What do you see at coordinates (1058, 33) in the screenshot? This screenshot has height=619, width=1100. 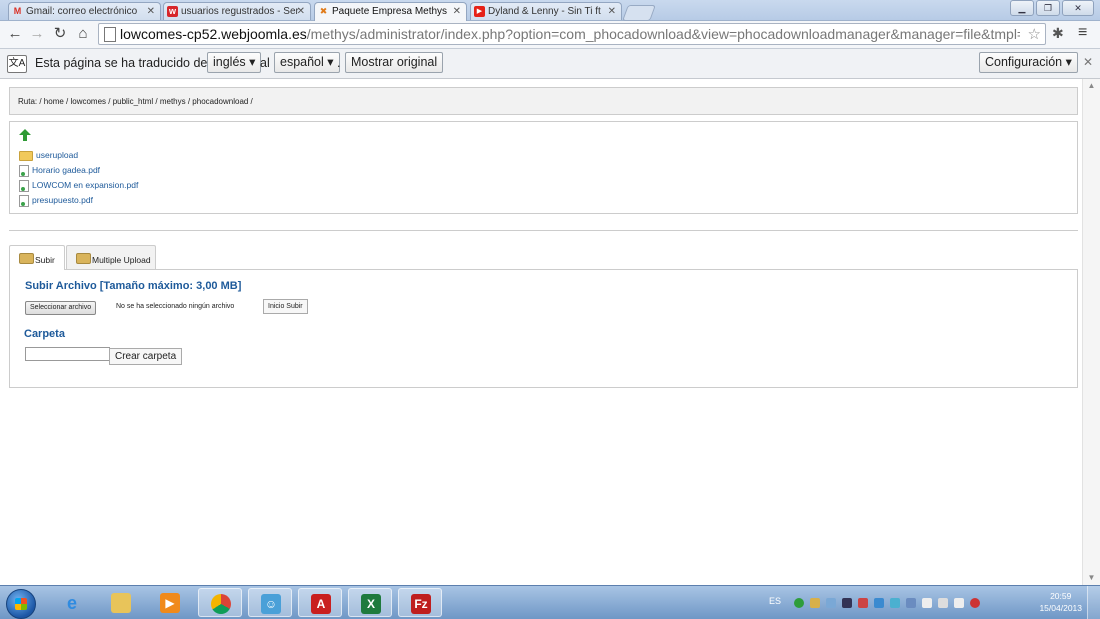 I see `extension-icon: ✱` at bounding box center [1058, 33].